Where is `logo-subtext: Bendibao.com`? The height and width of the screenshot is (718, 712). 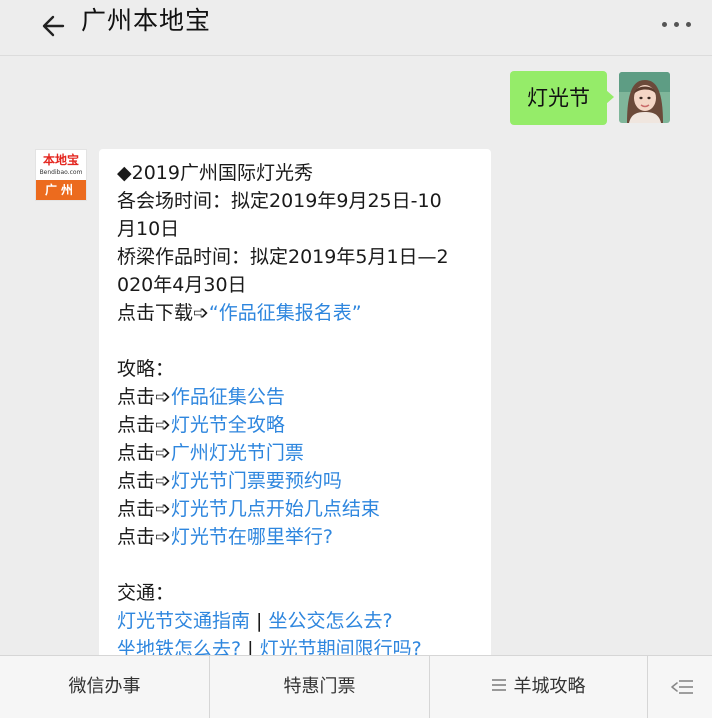
logo-subtext: Bendibao.com is located at coordinates (61, 172).